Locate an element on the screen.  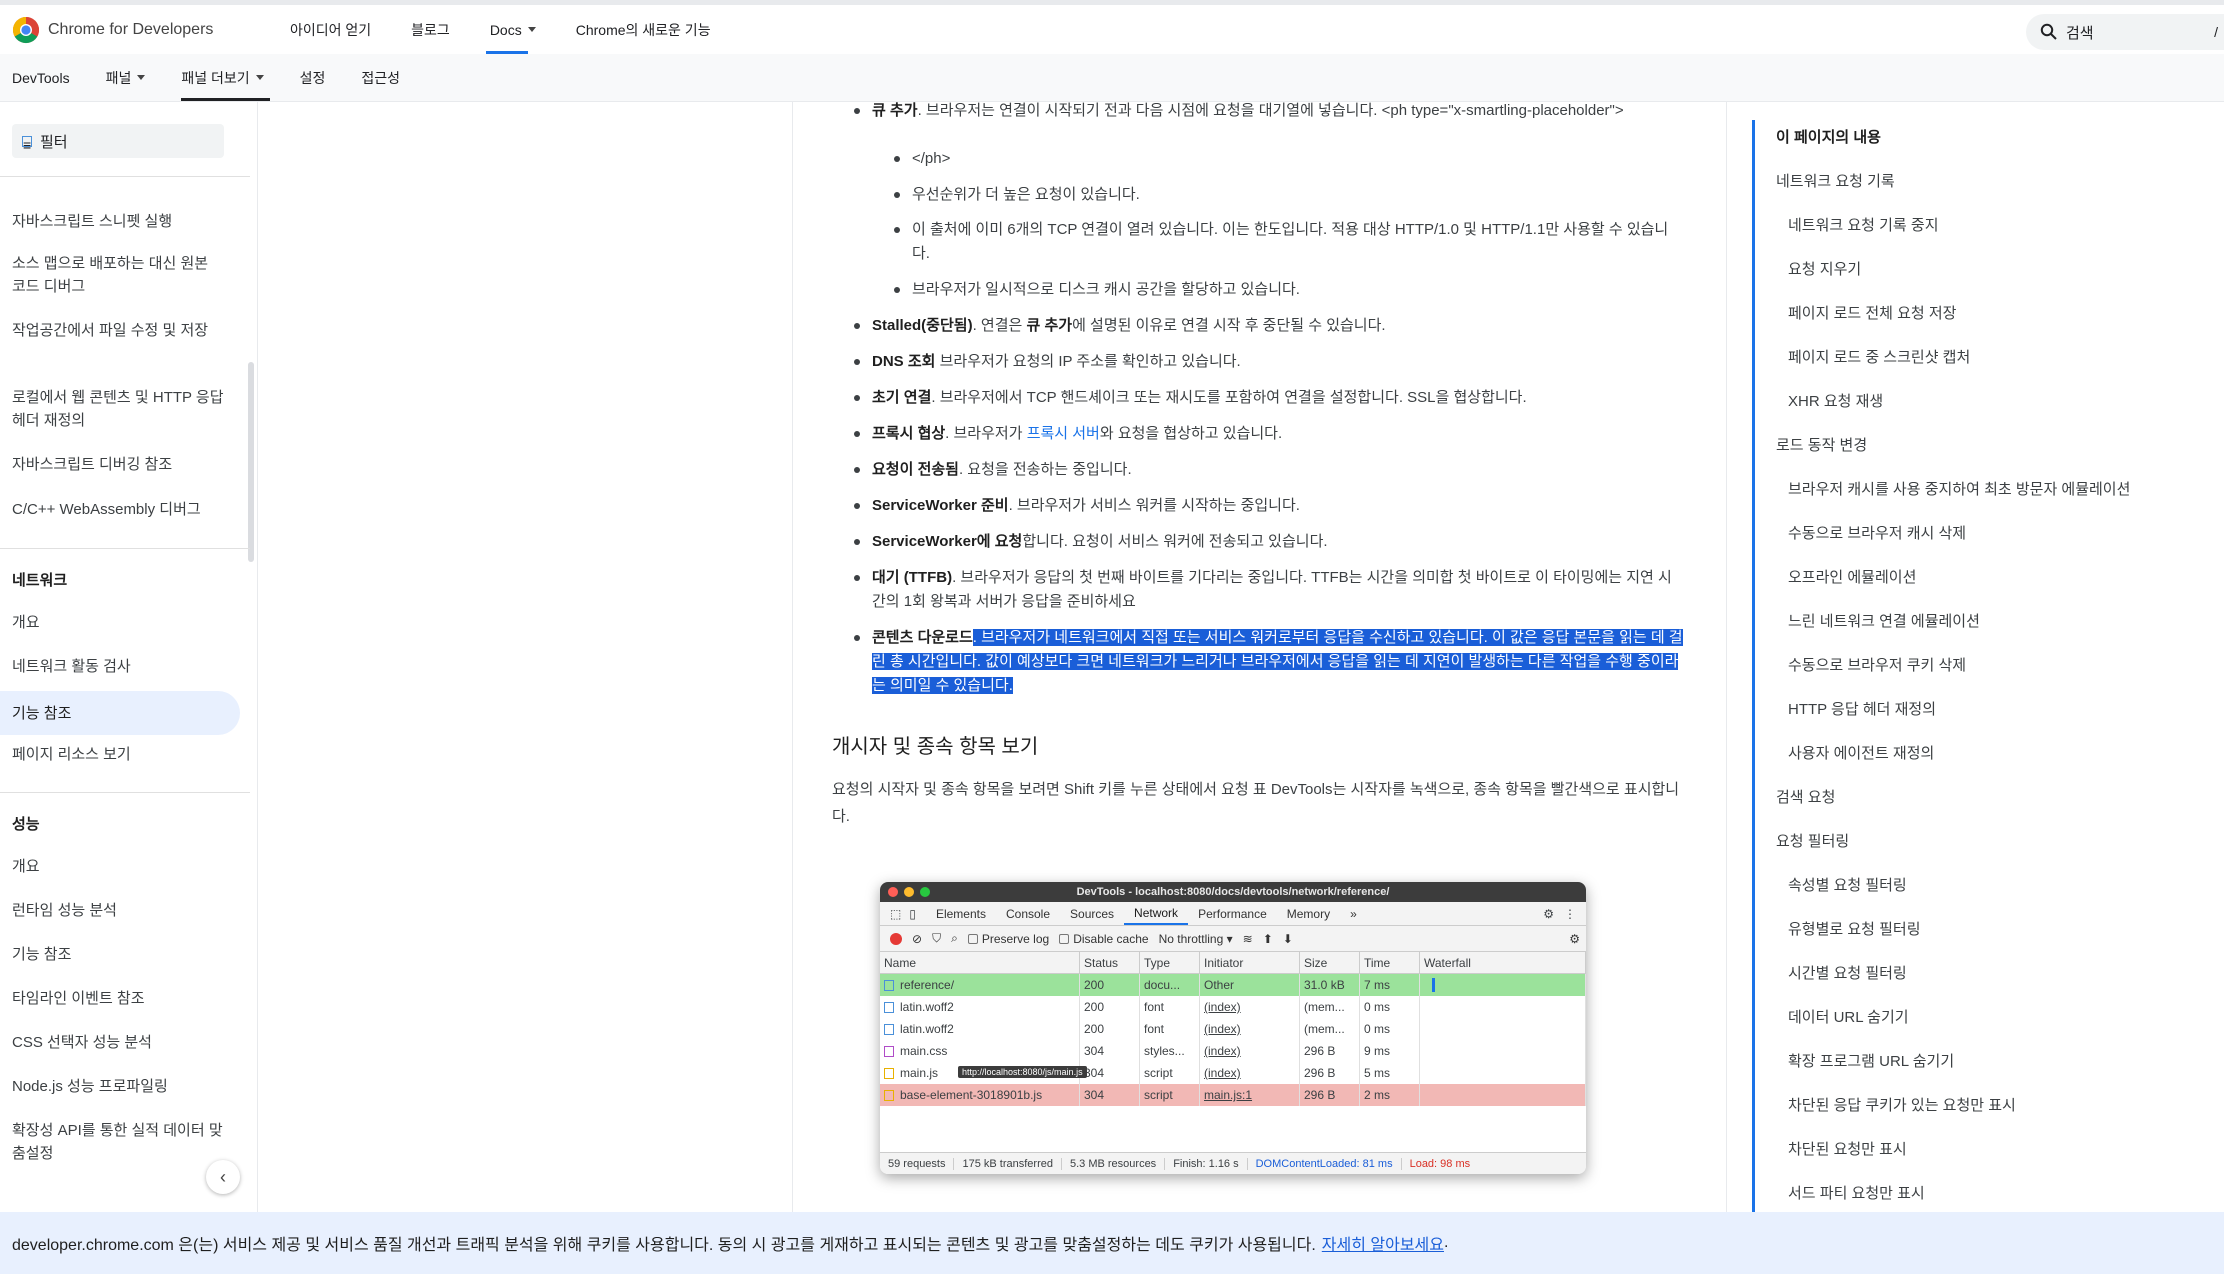
sidebar-item: 페이지 리소스 보기 is located at coordinates (118, 754).